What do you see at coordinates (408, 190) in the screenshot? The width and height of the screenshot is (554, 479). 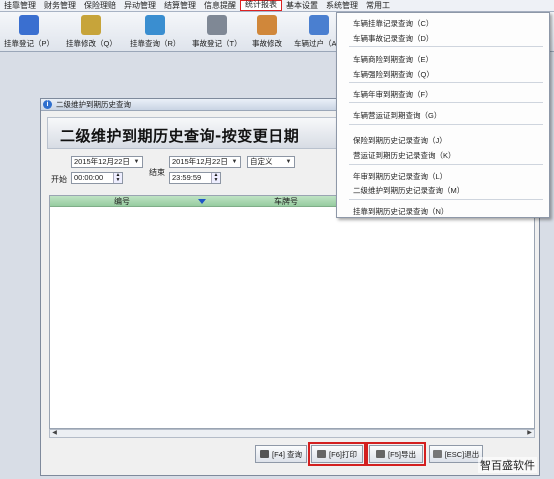 I see `menu-item-maintenance-expiry-history: 二级维护到期历史记录查询（M）` at bounding box center [408, 190].